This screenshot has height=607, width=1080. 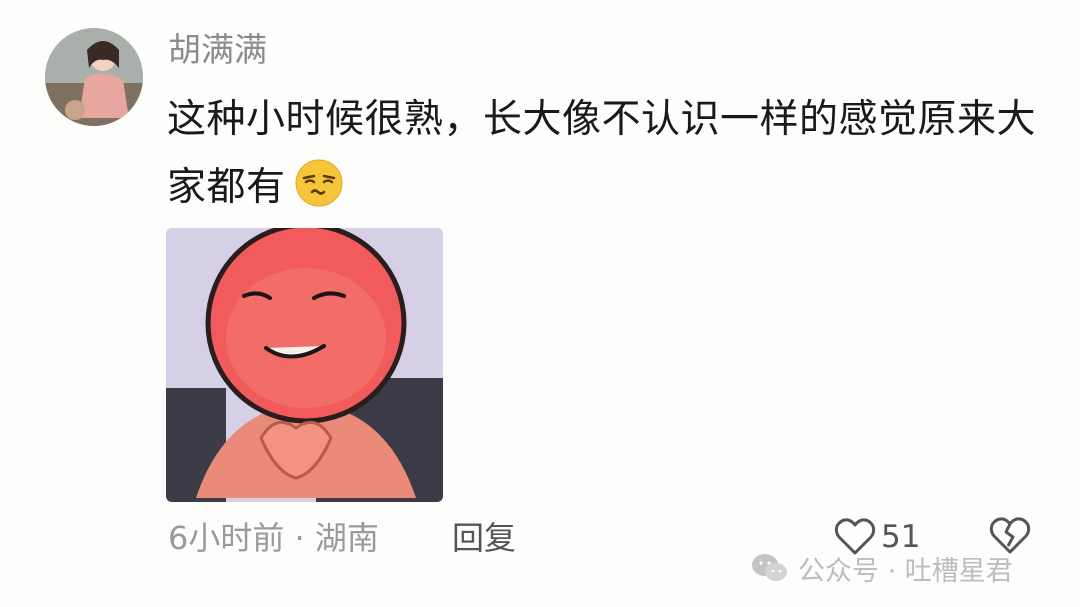 What do you see at coordinates (319, 183) in the screenshot?
I see `smirk-emoji-icon` at bounding box center [319, 183].